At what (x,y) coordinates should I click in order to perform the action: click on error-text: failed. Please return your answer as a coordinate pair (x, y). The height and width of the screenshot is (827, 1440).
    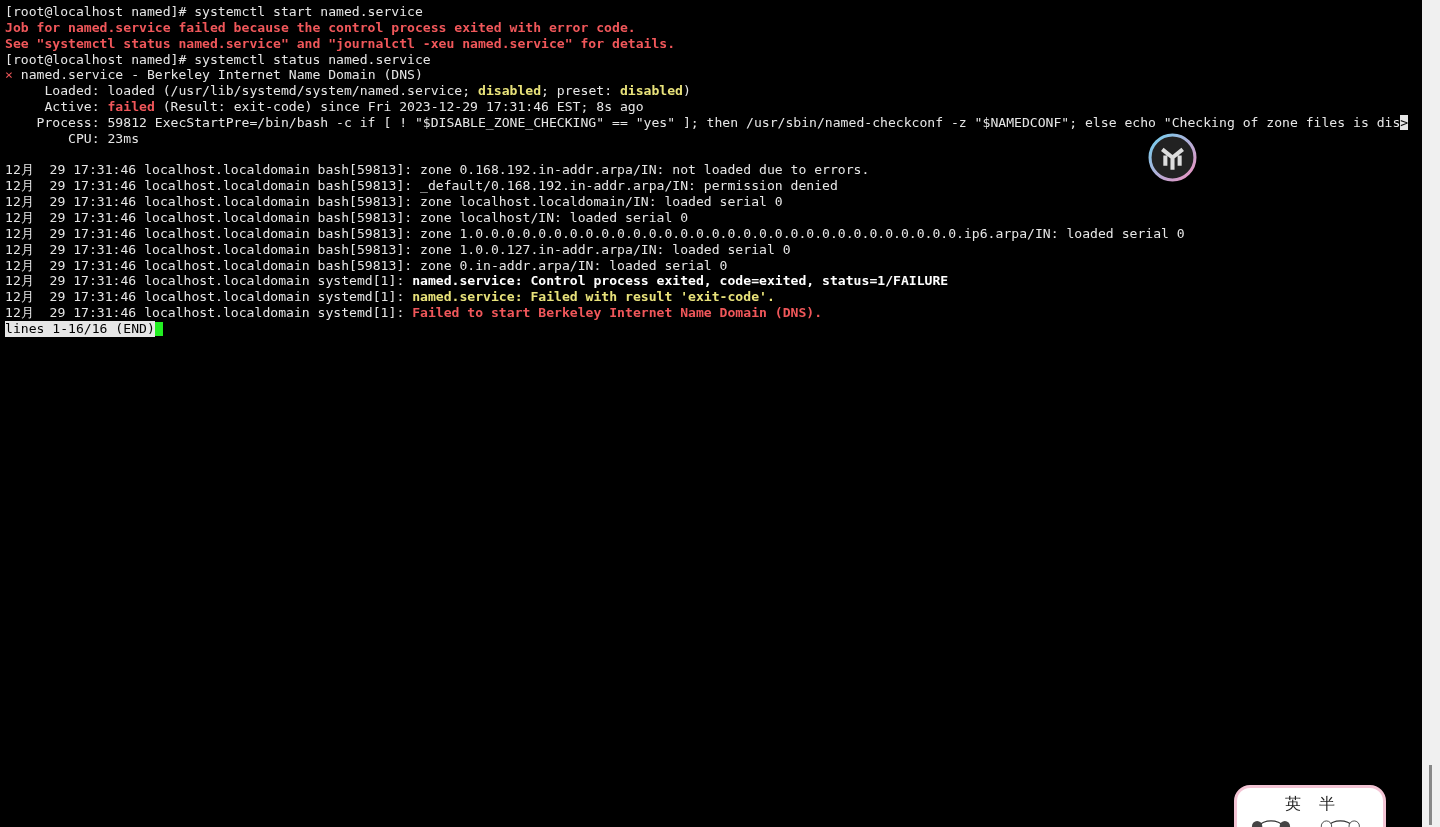
    Looking at the image, I should click on (131, 107).